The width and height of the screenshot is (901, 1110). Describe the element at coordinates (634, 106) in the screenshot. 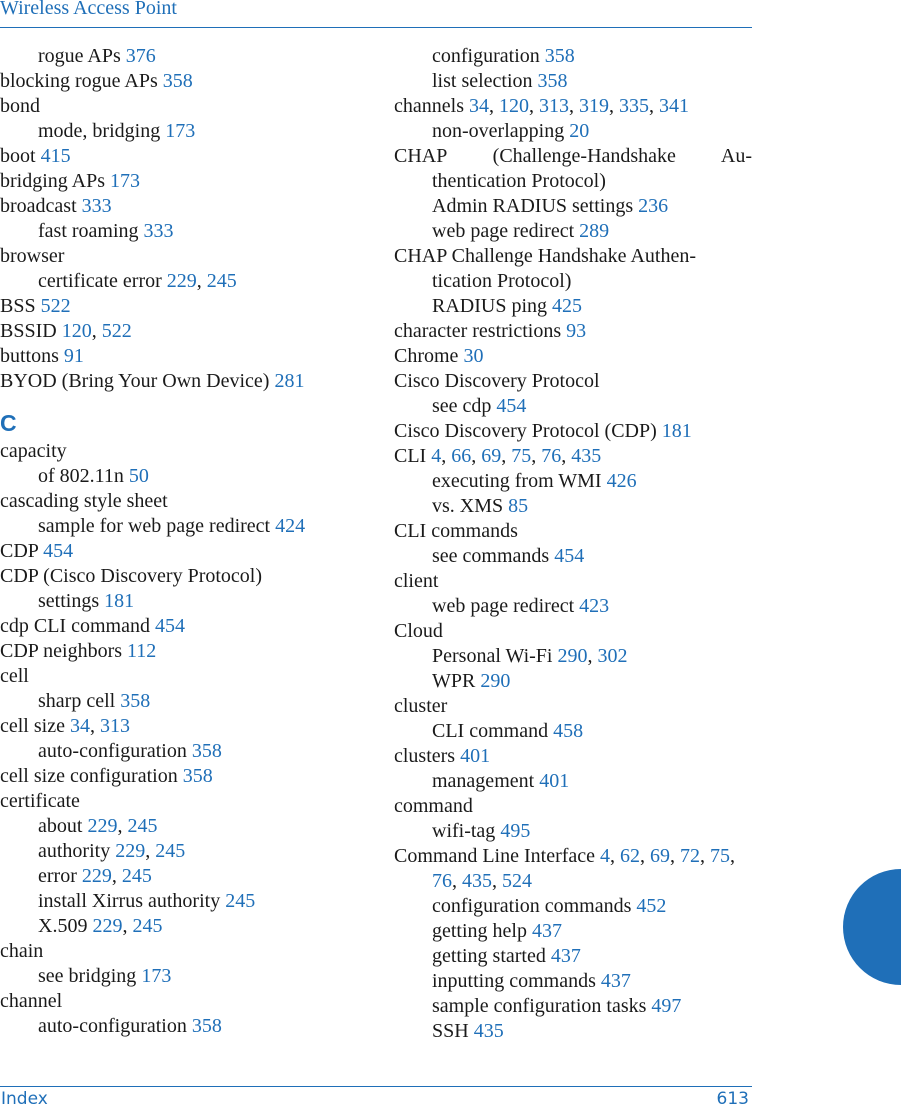

I see `page-reference-link: 335` at that location.